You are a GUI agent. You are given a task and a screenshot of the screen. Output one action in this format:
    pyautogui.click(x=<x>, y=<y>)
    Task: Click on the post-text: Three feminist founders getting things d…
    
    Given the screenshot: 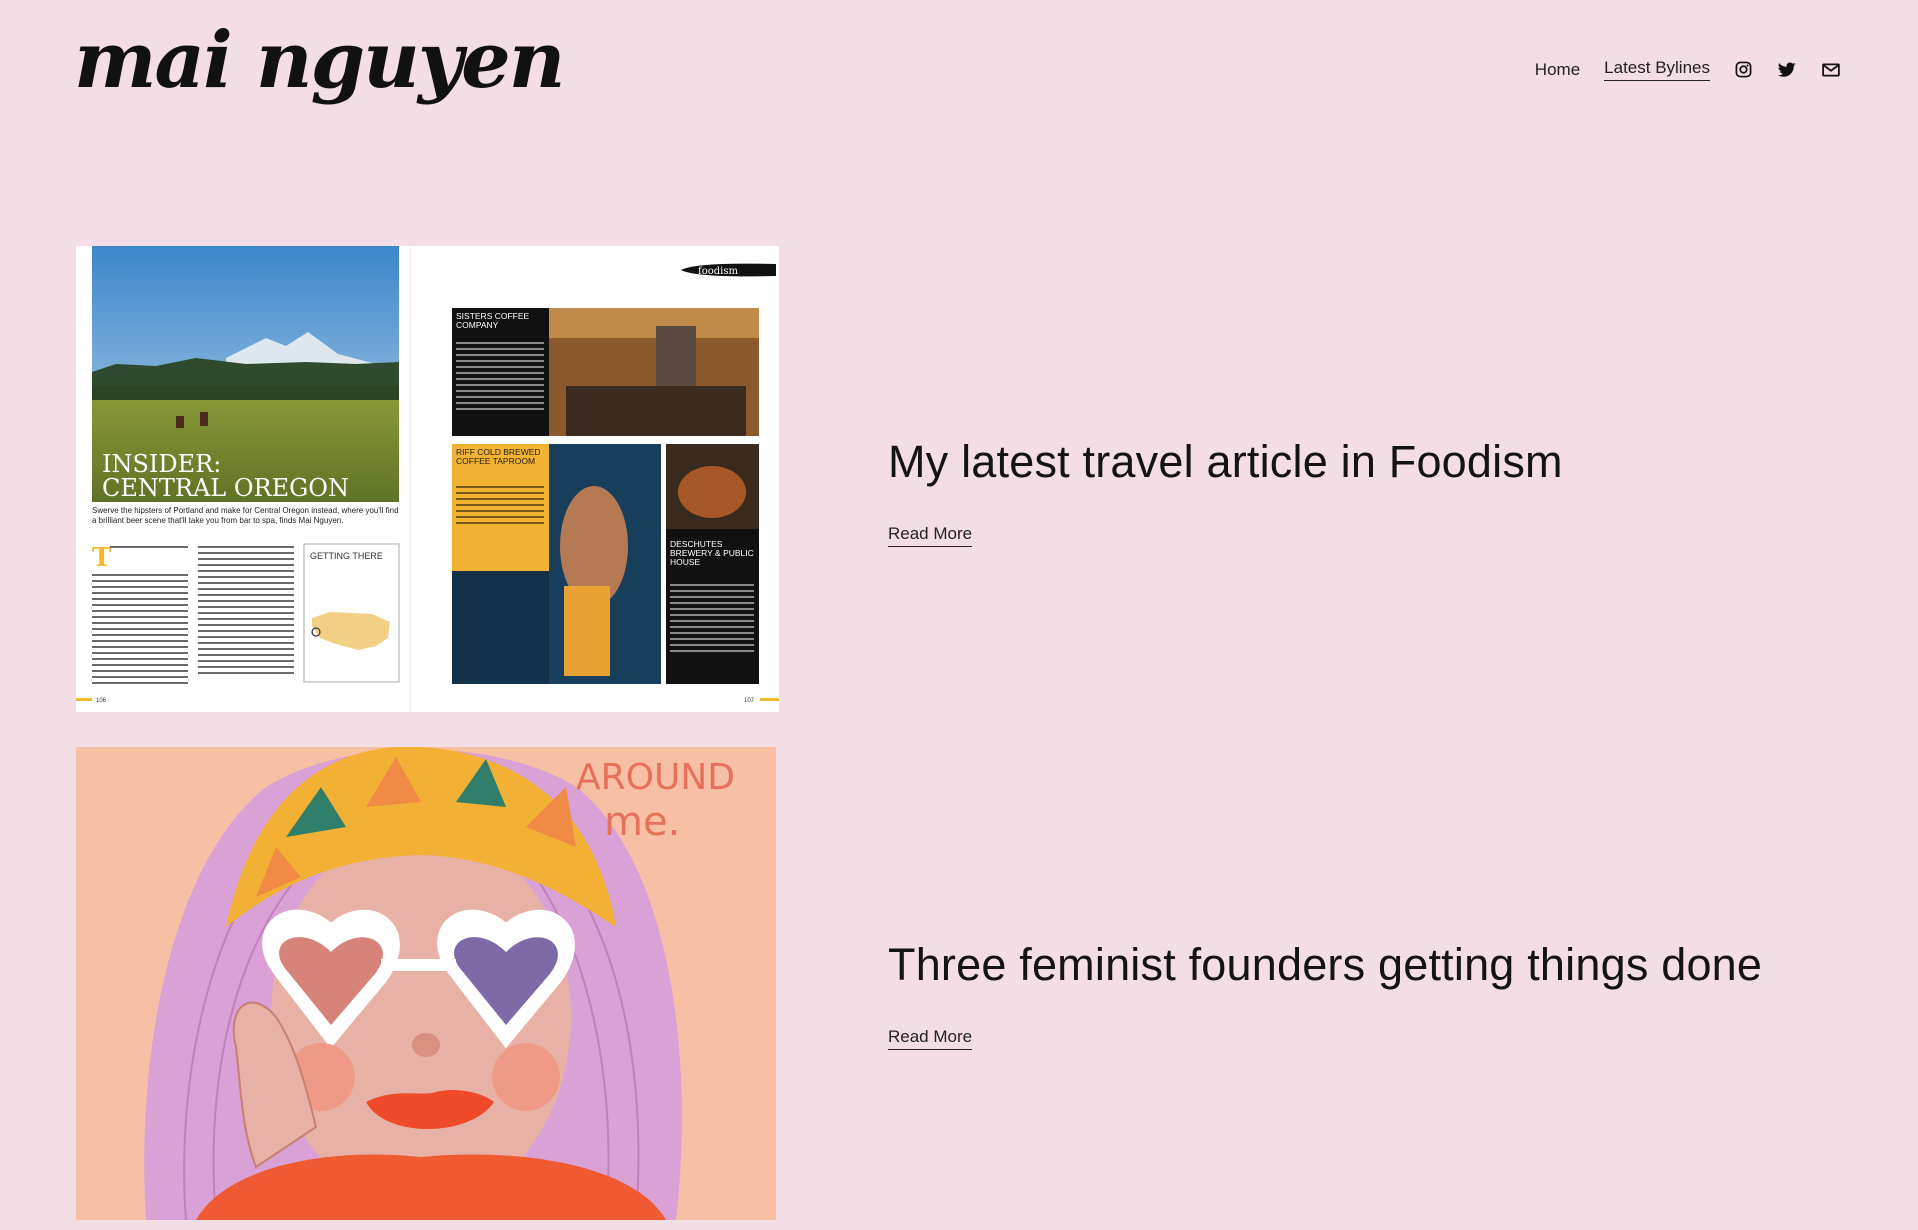 What is the action you would take?
    pyautogui.click(x=1325, y=994)
    